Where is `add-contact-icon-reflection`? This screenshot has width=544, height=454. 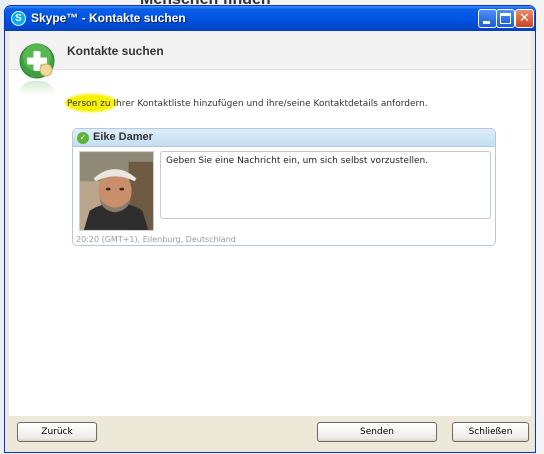 add-contact-icon-reflection is located at coordinates (37, 88).